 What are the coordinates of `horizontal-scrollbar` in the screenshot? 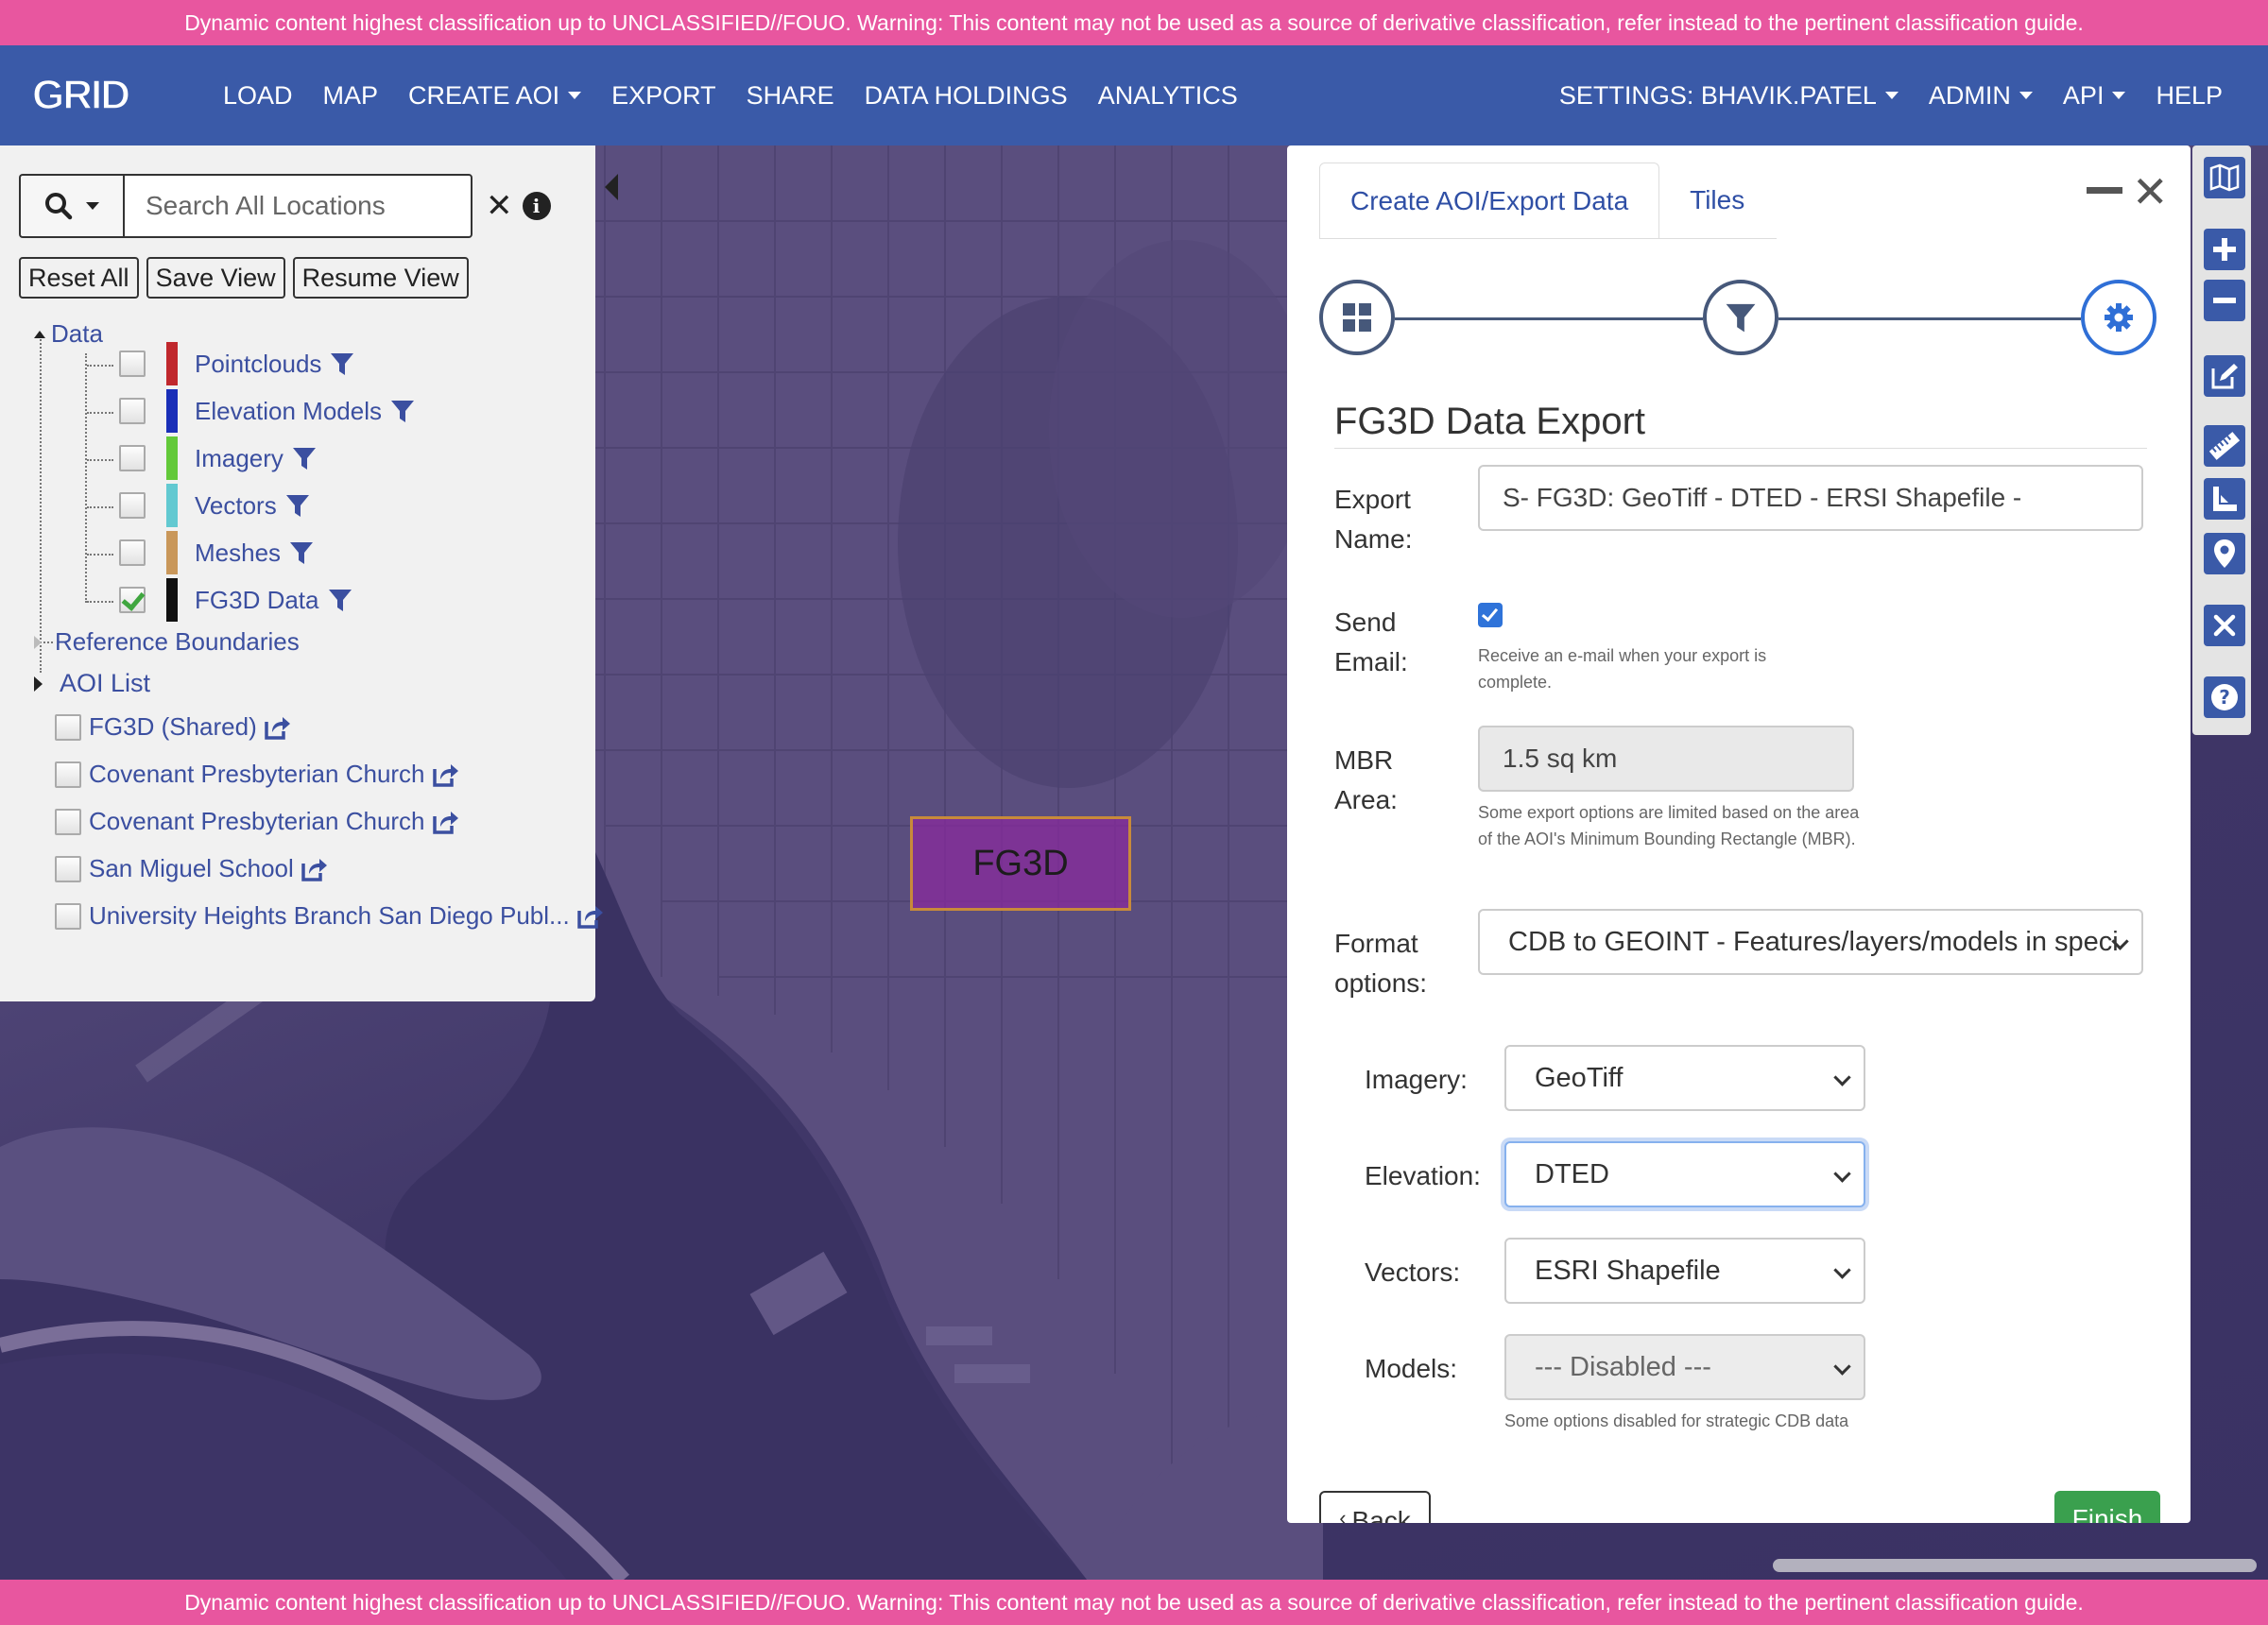 It's located at (2015, 1565).